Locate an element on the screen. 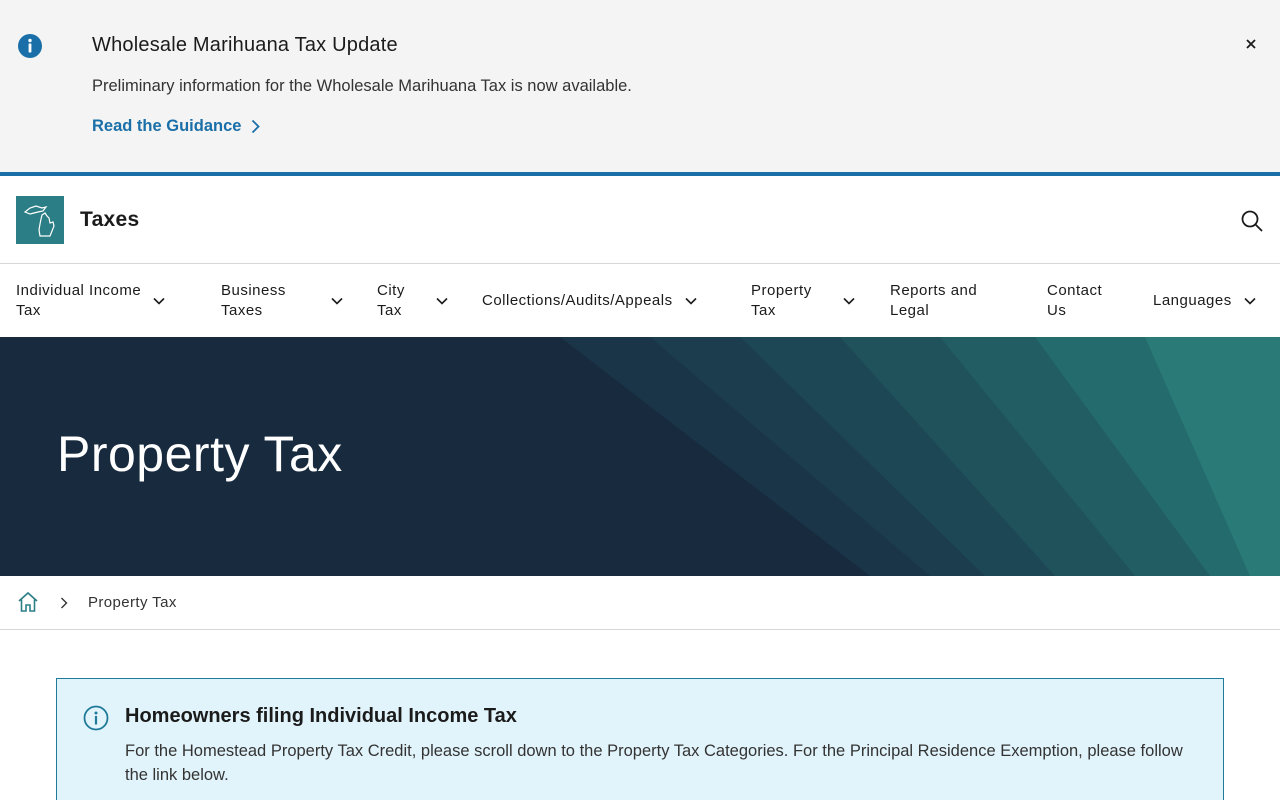  home-icon is located at coordinates (28, 602).